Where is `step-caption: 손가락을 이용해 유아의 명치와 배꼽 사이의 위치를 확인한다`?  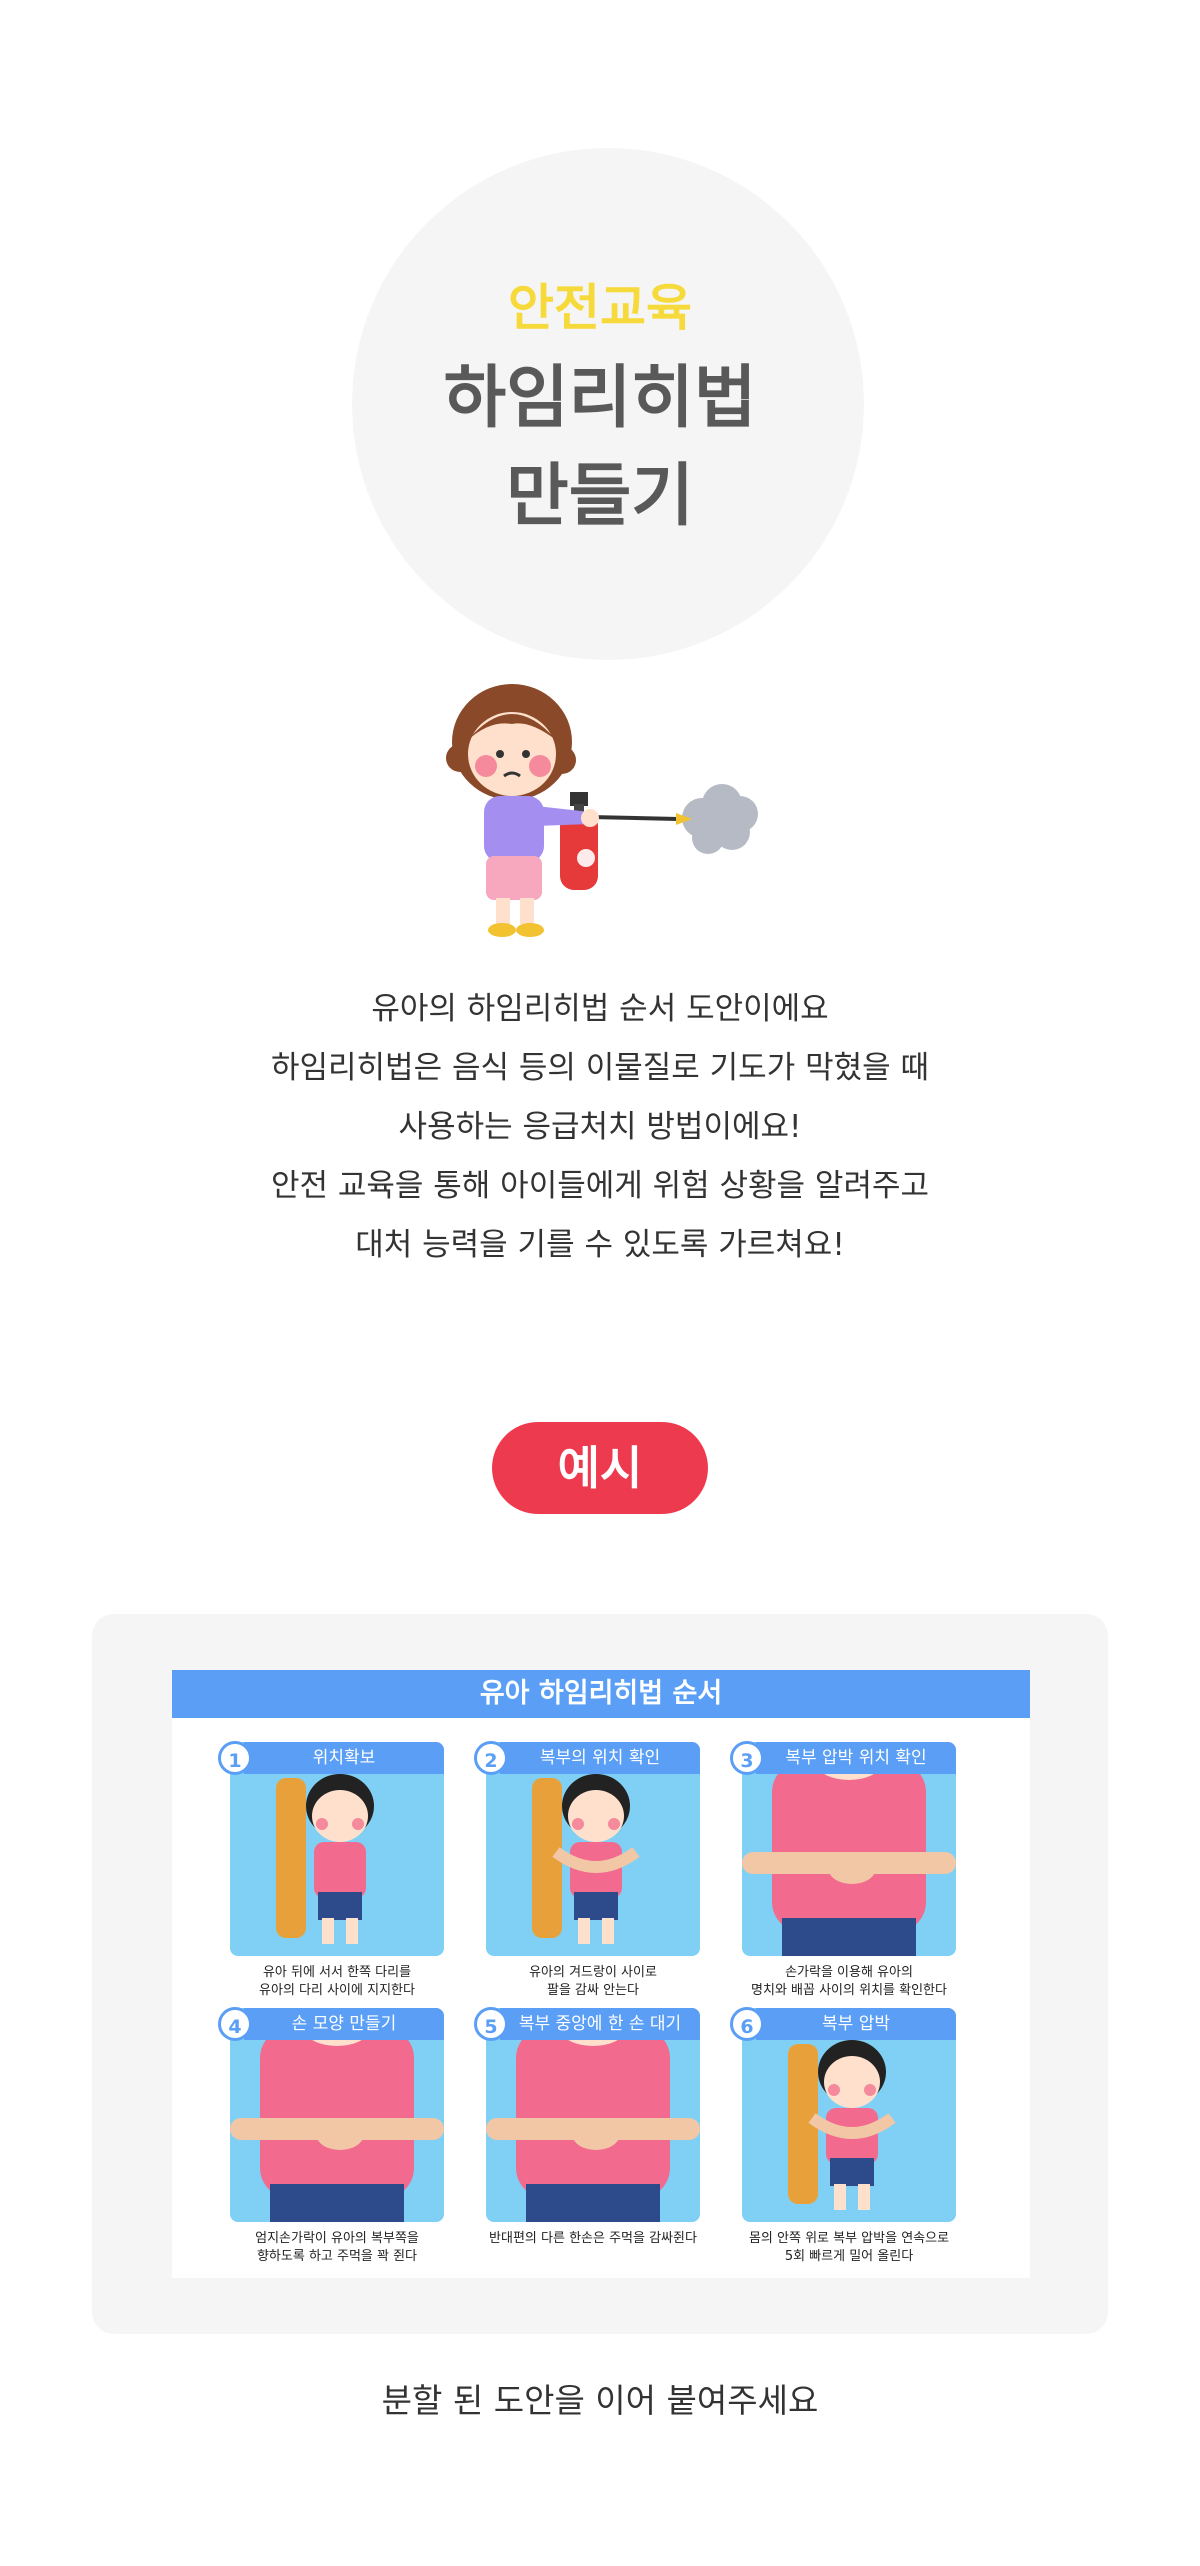 step-caption: 손가락을 이용해 유아의 명치와 배꼽 사이의 위치를 확인한다 is located at coordinates (849, 1982).